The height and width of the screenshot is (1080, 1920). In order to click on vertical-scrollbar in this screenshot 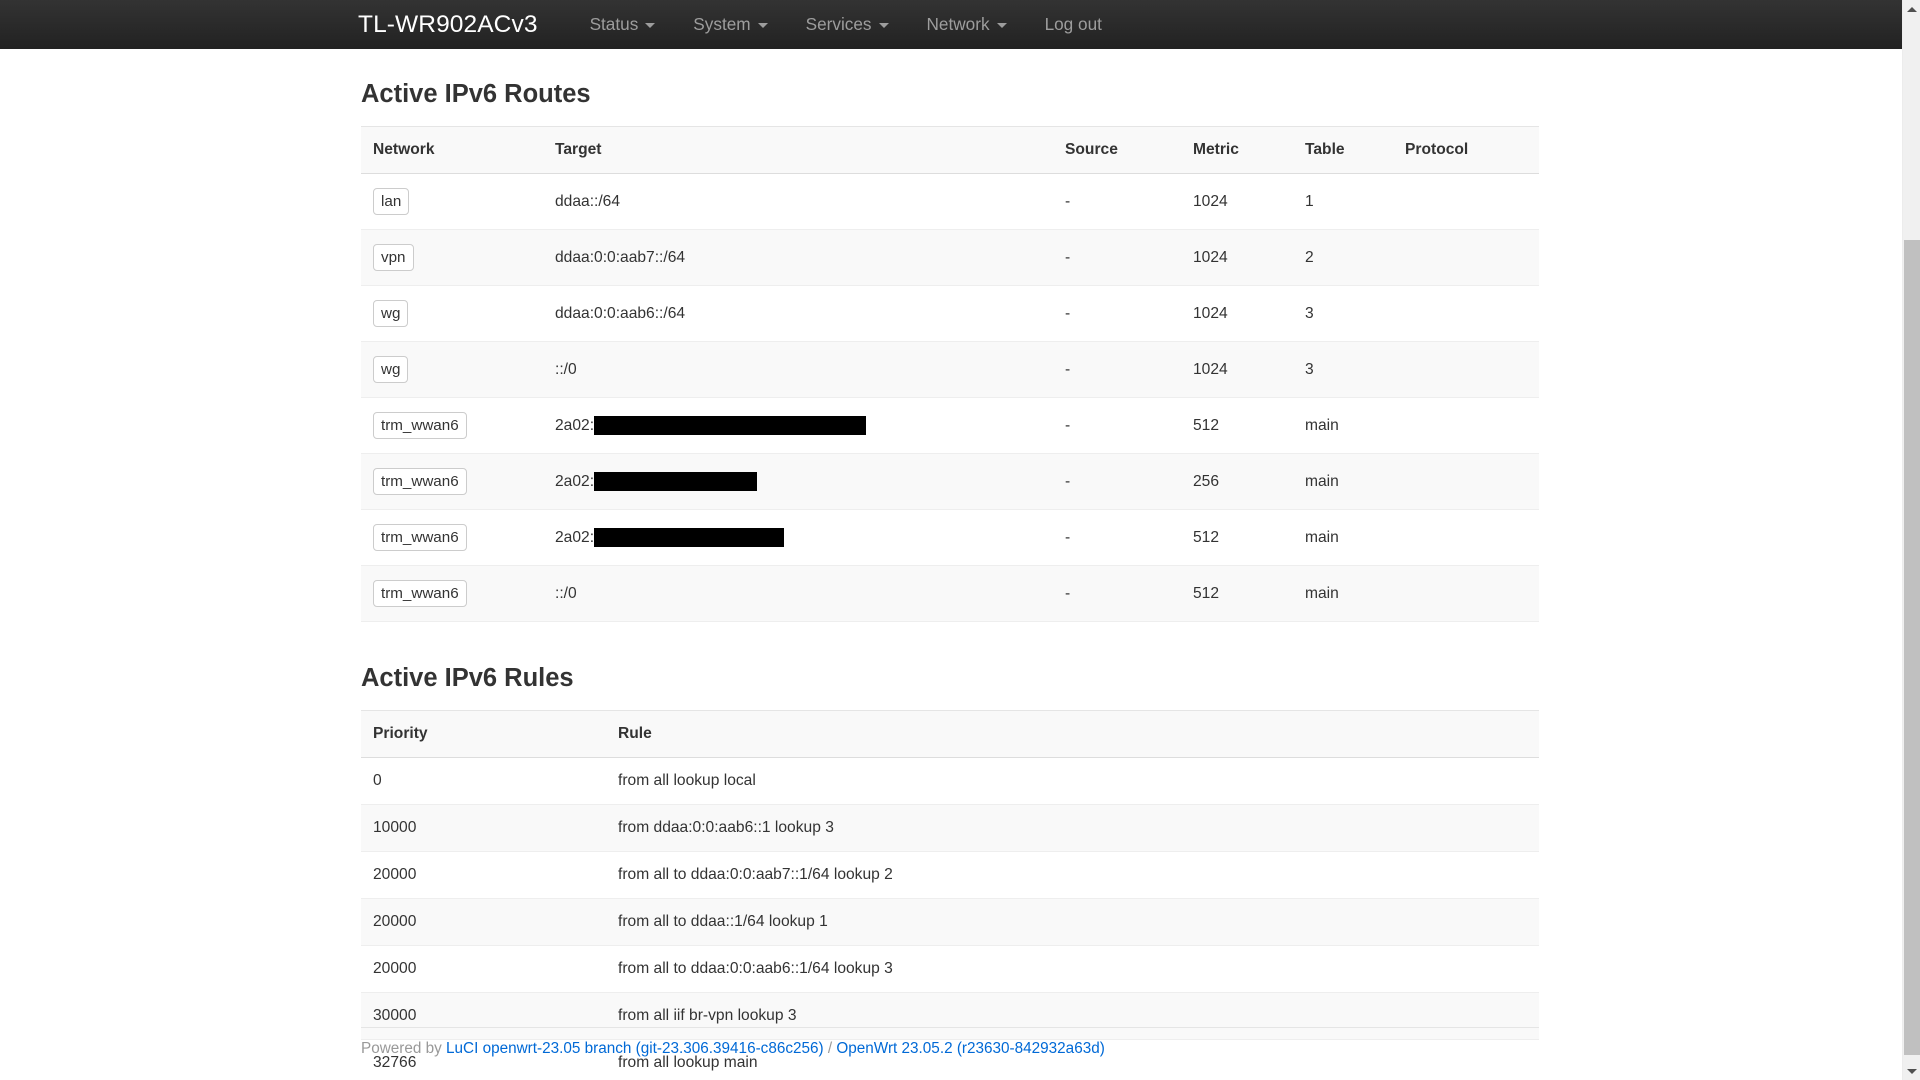, I will do `click(1911, 540)`.